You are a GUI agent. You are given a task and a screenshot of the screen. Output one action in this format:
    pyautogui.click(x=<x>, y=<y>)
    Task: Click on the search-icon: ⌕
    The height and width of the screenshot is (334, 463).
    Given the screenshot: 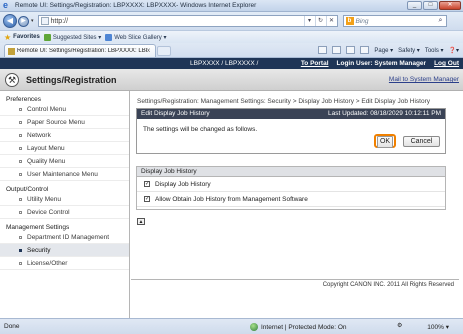 What is the action you would take?
    pyautogui.click(x=441, y=21)
    